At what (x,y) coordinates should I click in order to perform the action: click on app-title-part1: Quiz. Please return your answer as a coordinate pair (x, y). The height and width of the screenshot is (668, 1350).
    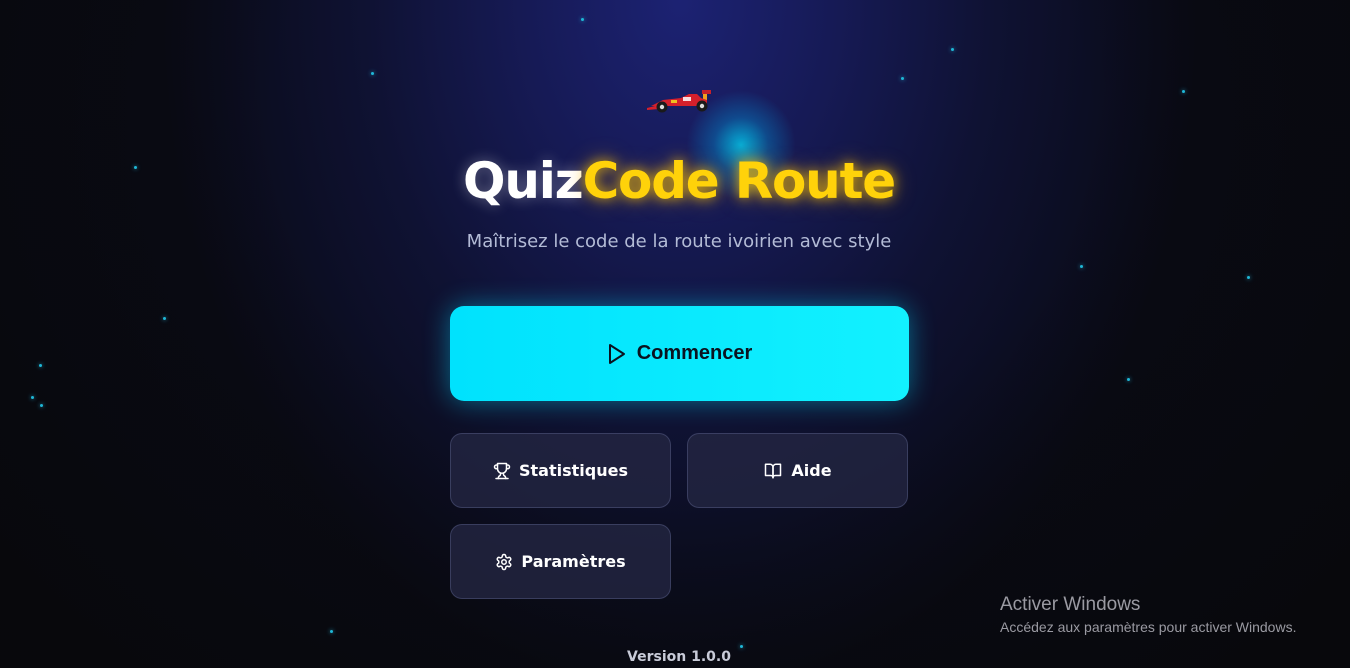
    Looking at the image, I should click on (523, 181).